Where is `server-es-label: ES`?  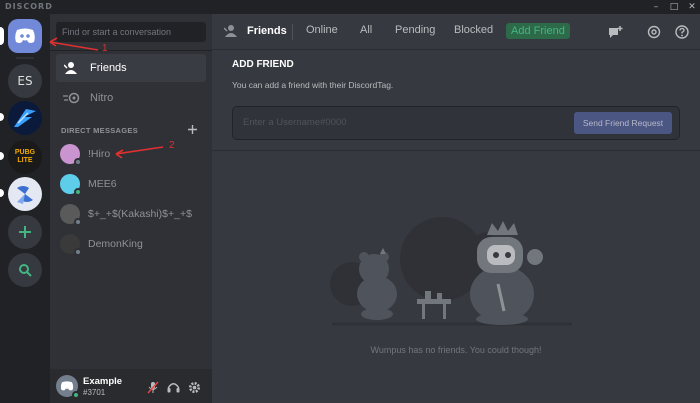
server-es-label: ES is located at coordinates (25, 81).